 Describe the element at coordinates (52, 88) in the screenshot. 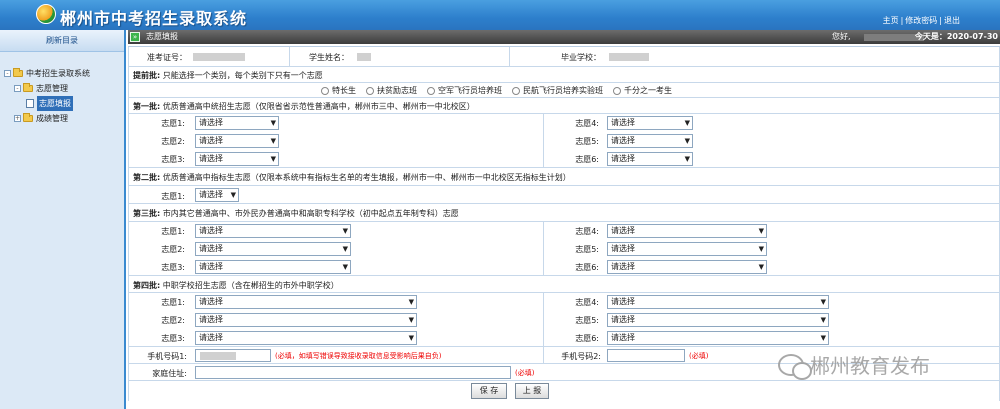

I see `tree-item-label: 志愿管理` at that location.